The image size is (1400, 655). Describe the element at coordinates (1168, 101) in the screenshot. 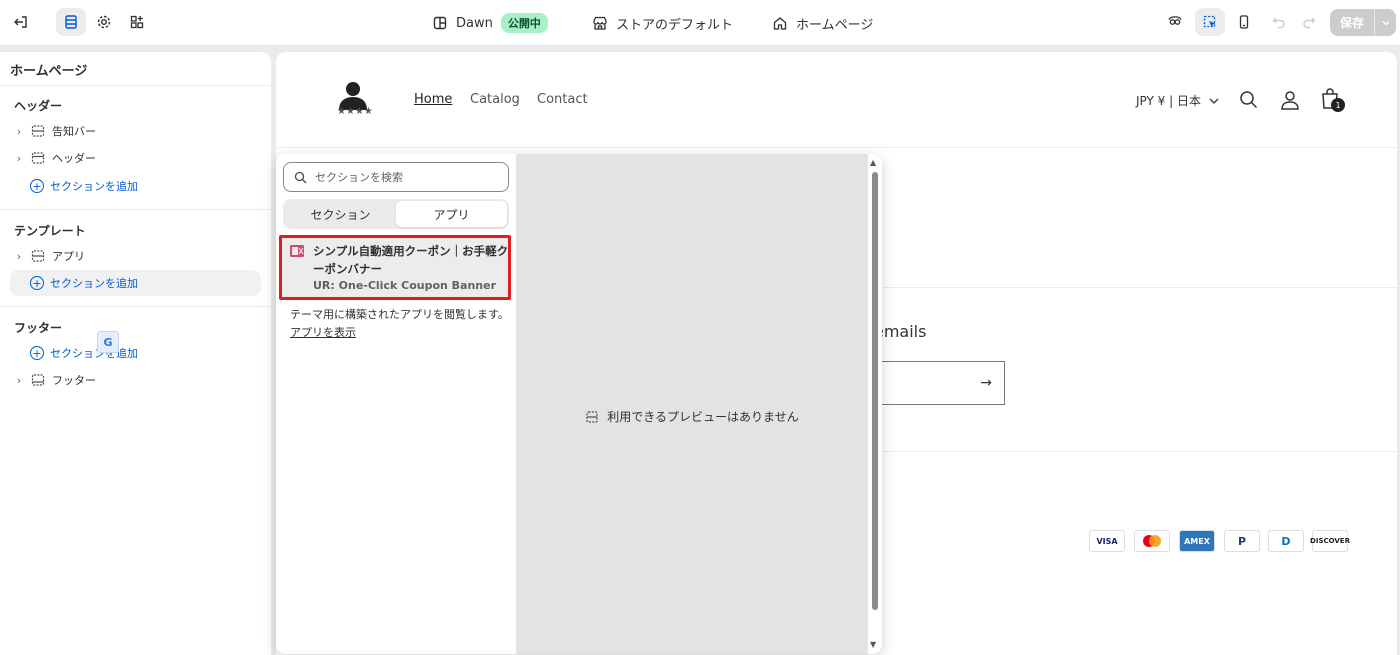

I see `currency-label: JPY ¥ | 日本` at that location.